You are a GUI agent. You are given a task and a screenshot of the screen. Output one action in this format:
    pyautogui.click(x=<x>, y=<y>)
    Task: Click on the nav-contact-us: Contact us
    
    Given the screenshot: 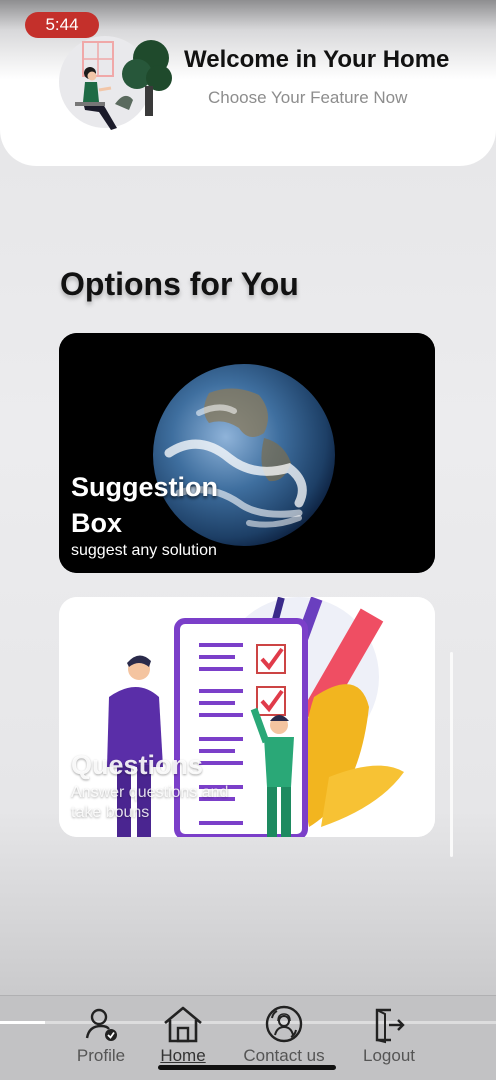 What is the action you would take?
    pyautogui.click(x=284, y=1037)
    